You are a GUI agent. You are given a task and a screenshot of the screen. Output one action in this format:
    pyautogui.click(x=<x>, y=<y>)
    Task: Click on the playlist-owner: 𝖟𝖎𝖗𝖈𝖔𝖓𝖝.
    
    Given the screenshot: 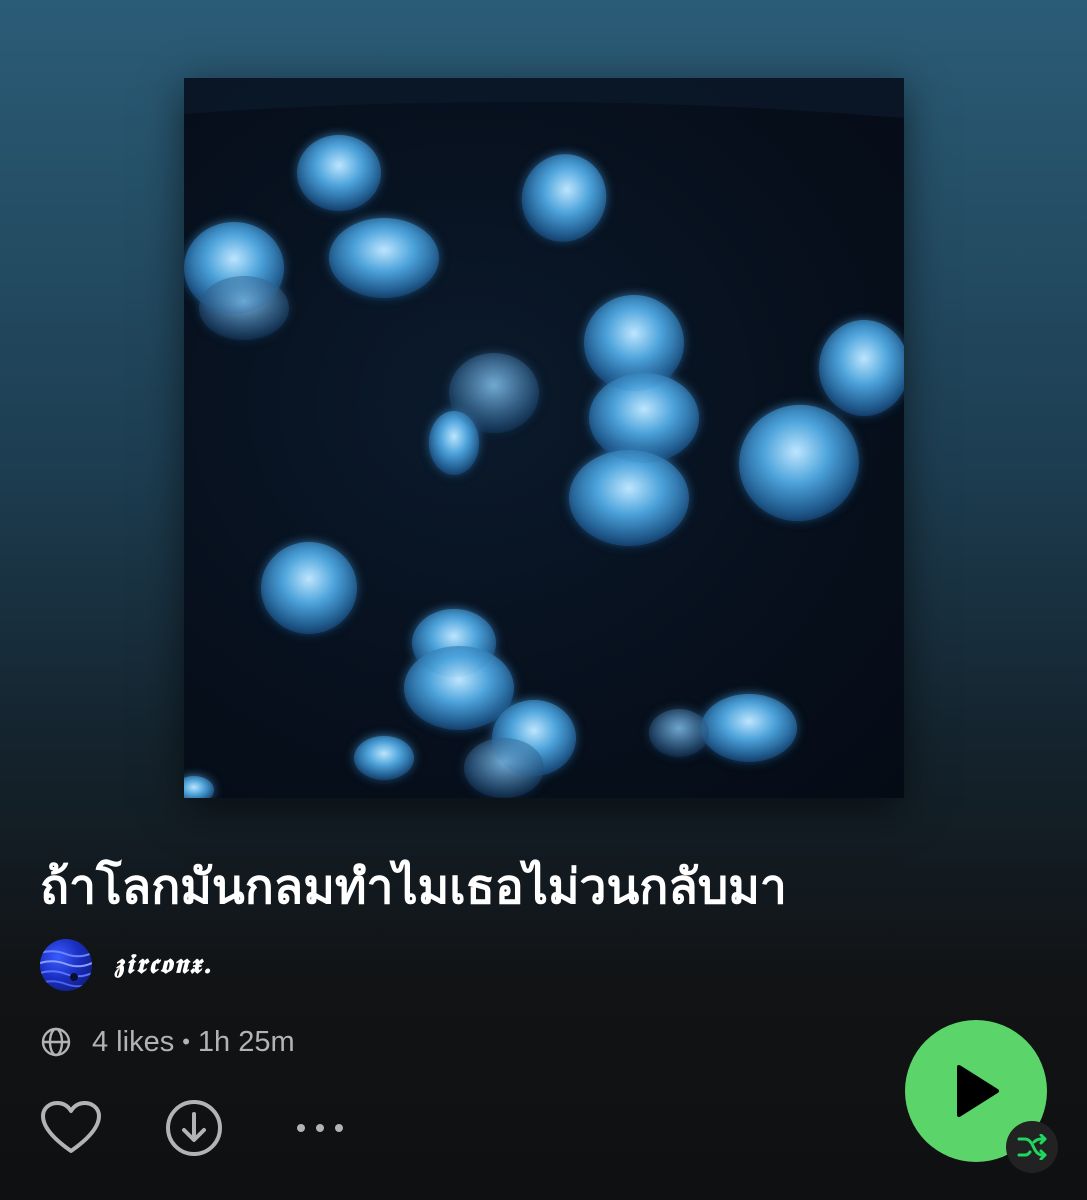 What is the action you would take?
    pyautogui.click(x=127, y=965)
    